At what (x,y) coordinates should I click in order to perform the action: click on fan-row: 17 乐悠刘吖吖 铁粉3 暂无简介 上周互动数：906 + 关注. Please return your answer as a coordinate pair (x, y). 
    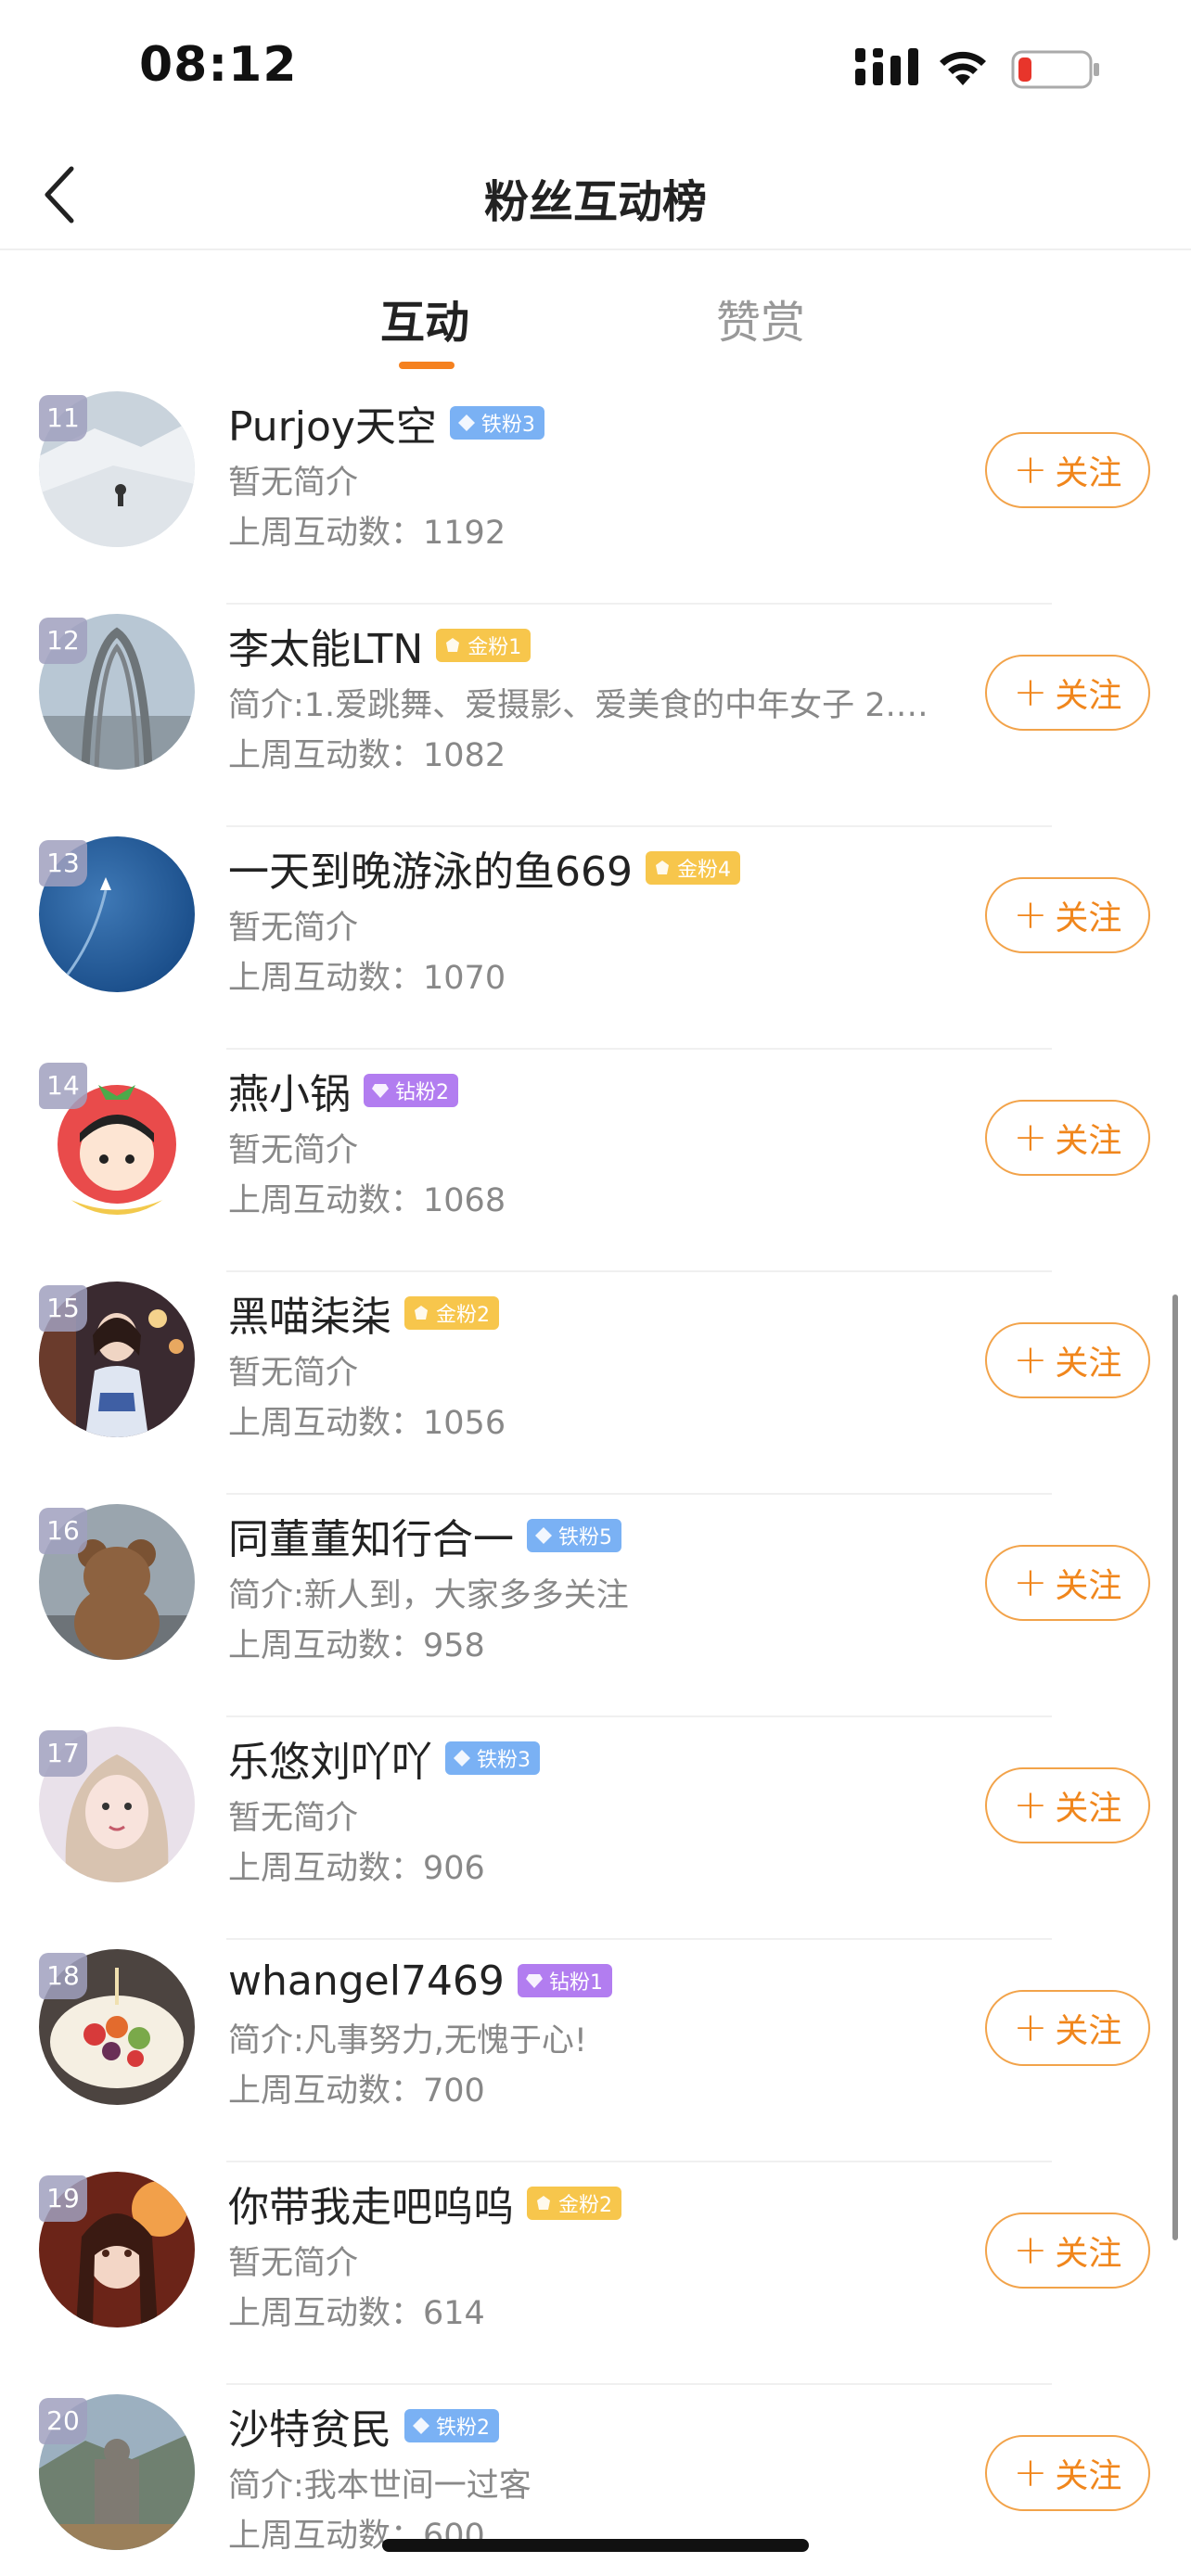
    Looking at the image, I should click on (595, 1828).